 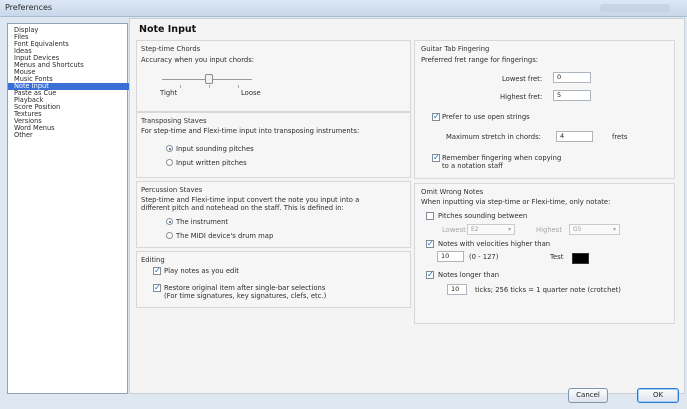 I want to click on prefer-open-strings-label: Prefer to use open strings, so click(x=486, y=117).